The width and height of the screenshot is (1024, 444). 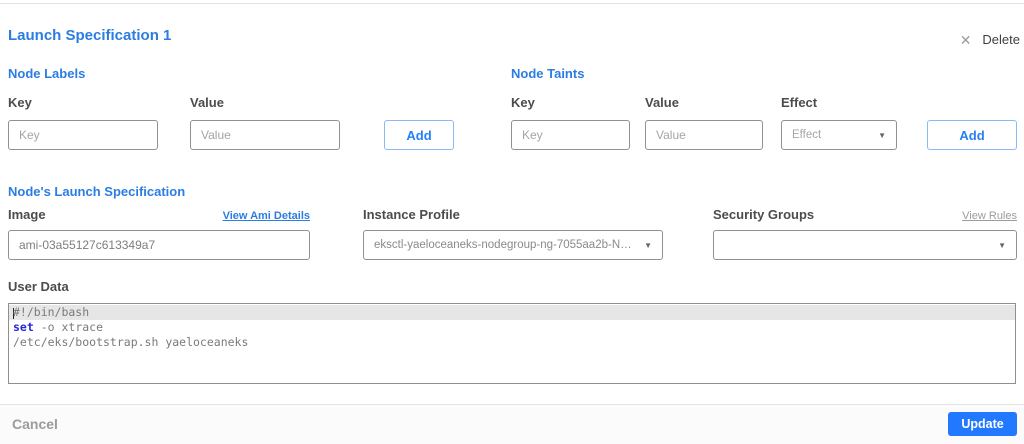 I want to click on code-line-2: set -o xtrace, so click(x=58, y=327).